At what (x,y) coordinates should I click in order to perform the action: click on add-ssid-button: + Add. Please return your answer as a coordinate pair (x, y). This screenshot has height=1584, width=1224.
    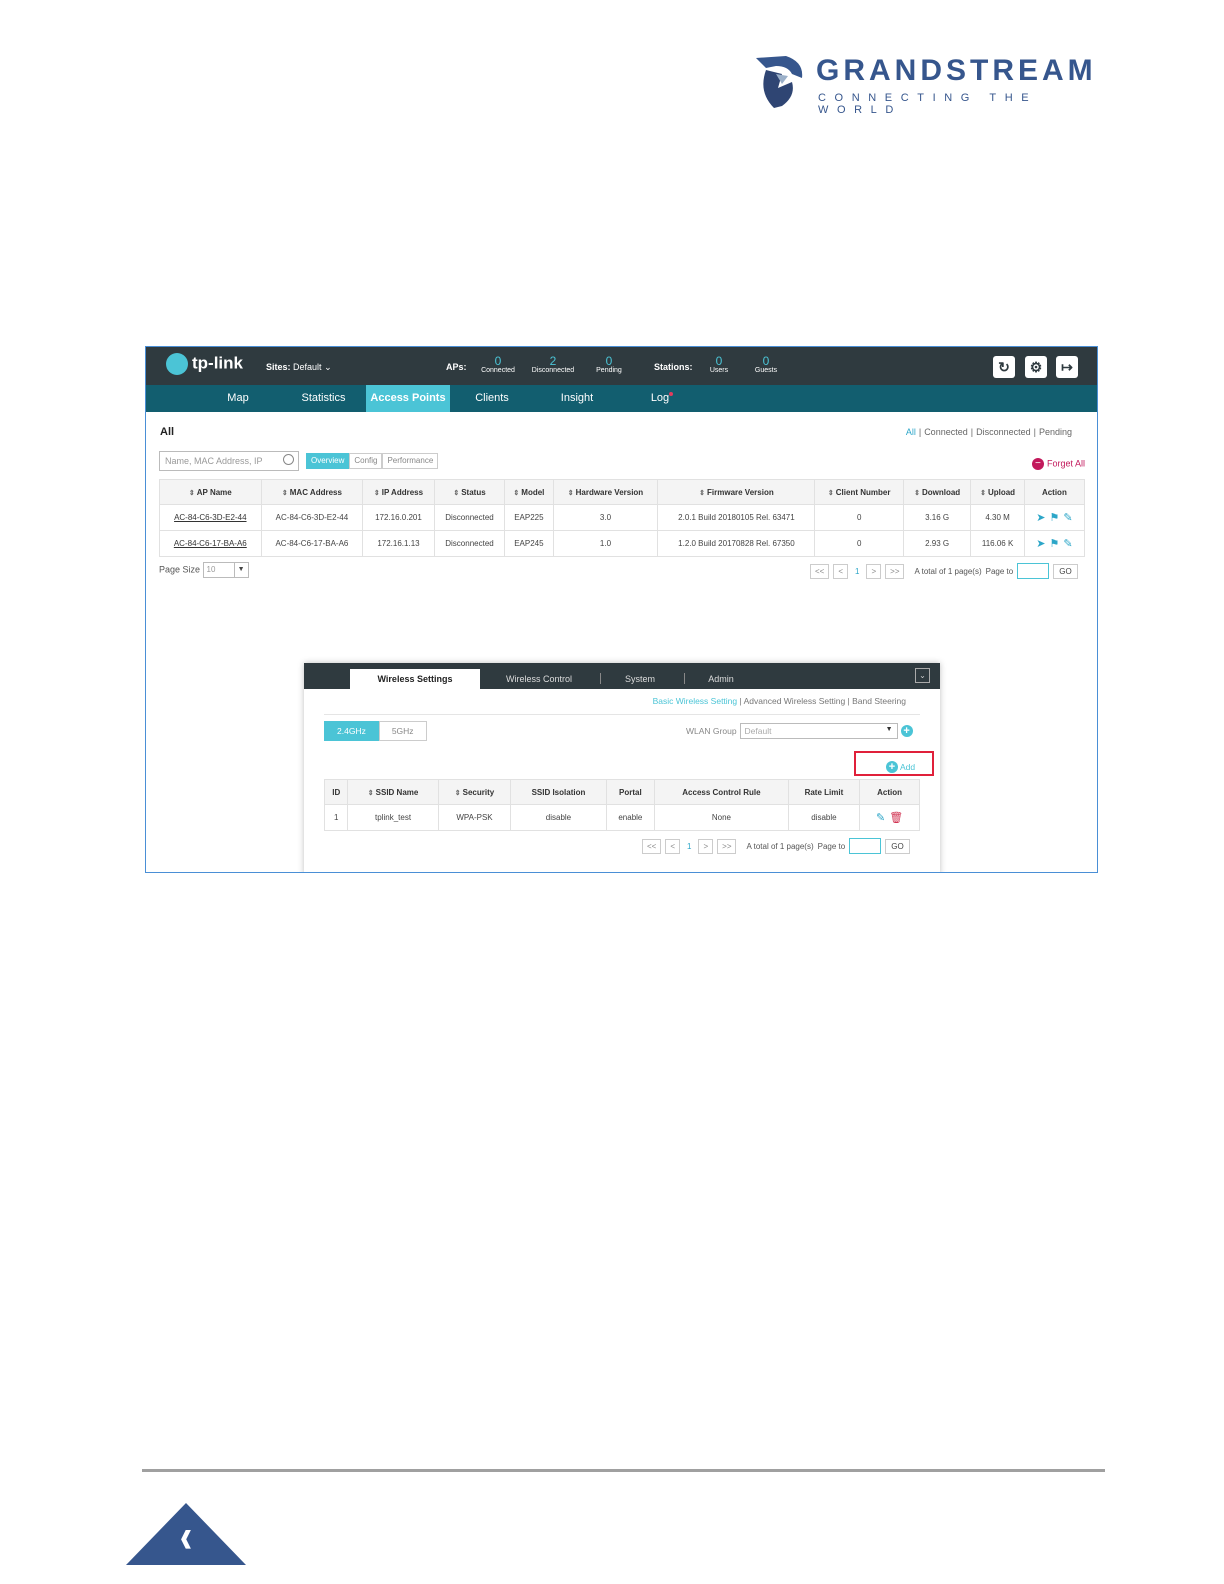
    Looking at the image, I should click on (900, 767).